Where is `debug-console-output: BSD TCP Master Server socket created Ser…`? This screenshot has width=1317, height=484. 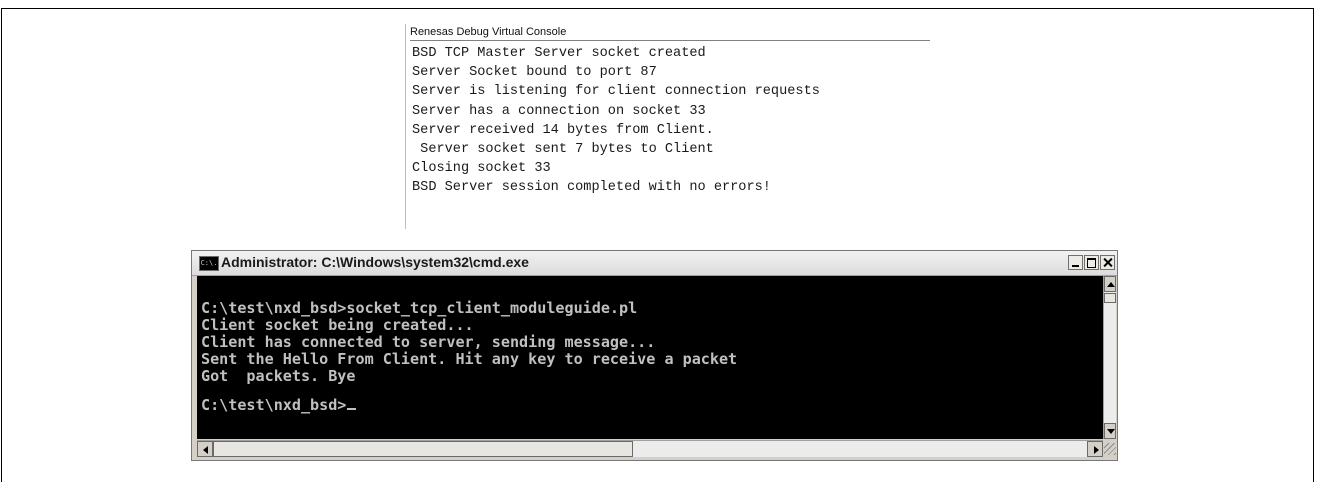 debug-console-output: BSD TCP Master Server socket created Ser… is located at coordinates (616, 121).